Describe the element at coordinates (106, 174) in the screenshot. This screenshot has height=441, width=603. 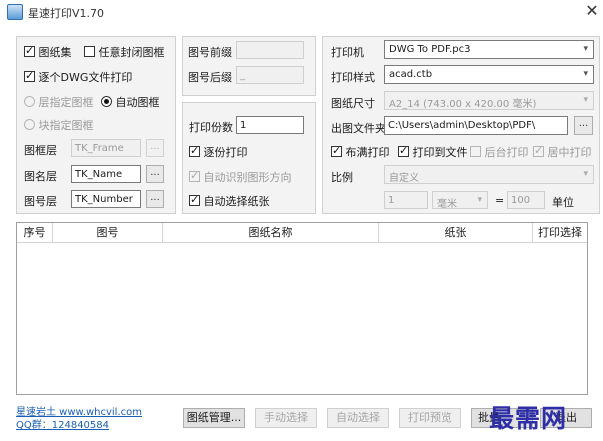
I see `name-layer-input: TK_Name` at that location.